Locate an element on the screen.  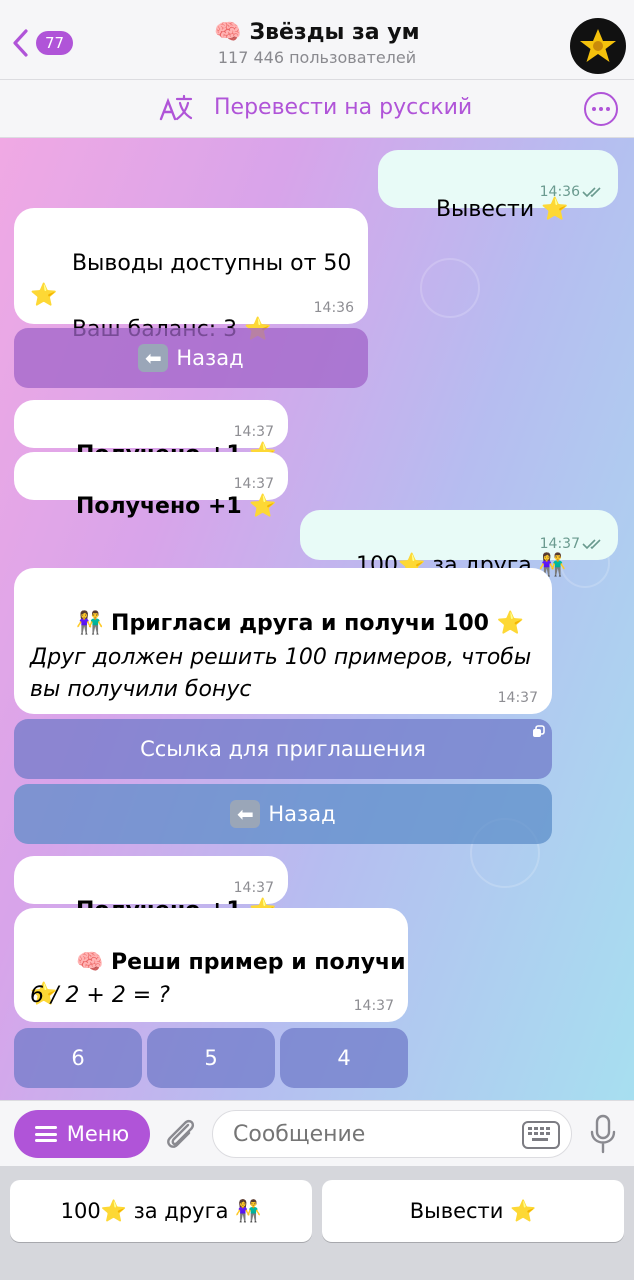
bot-avatar is located at coordinates (598, 46).